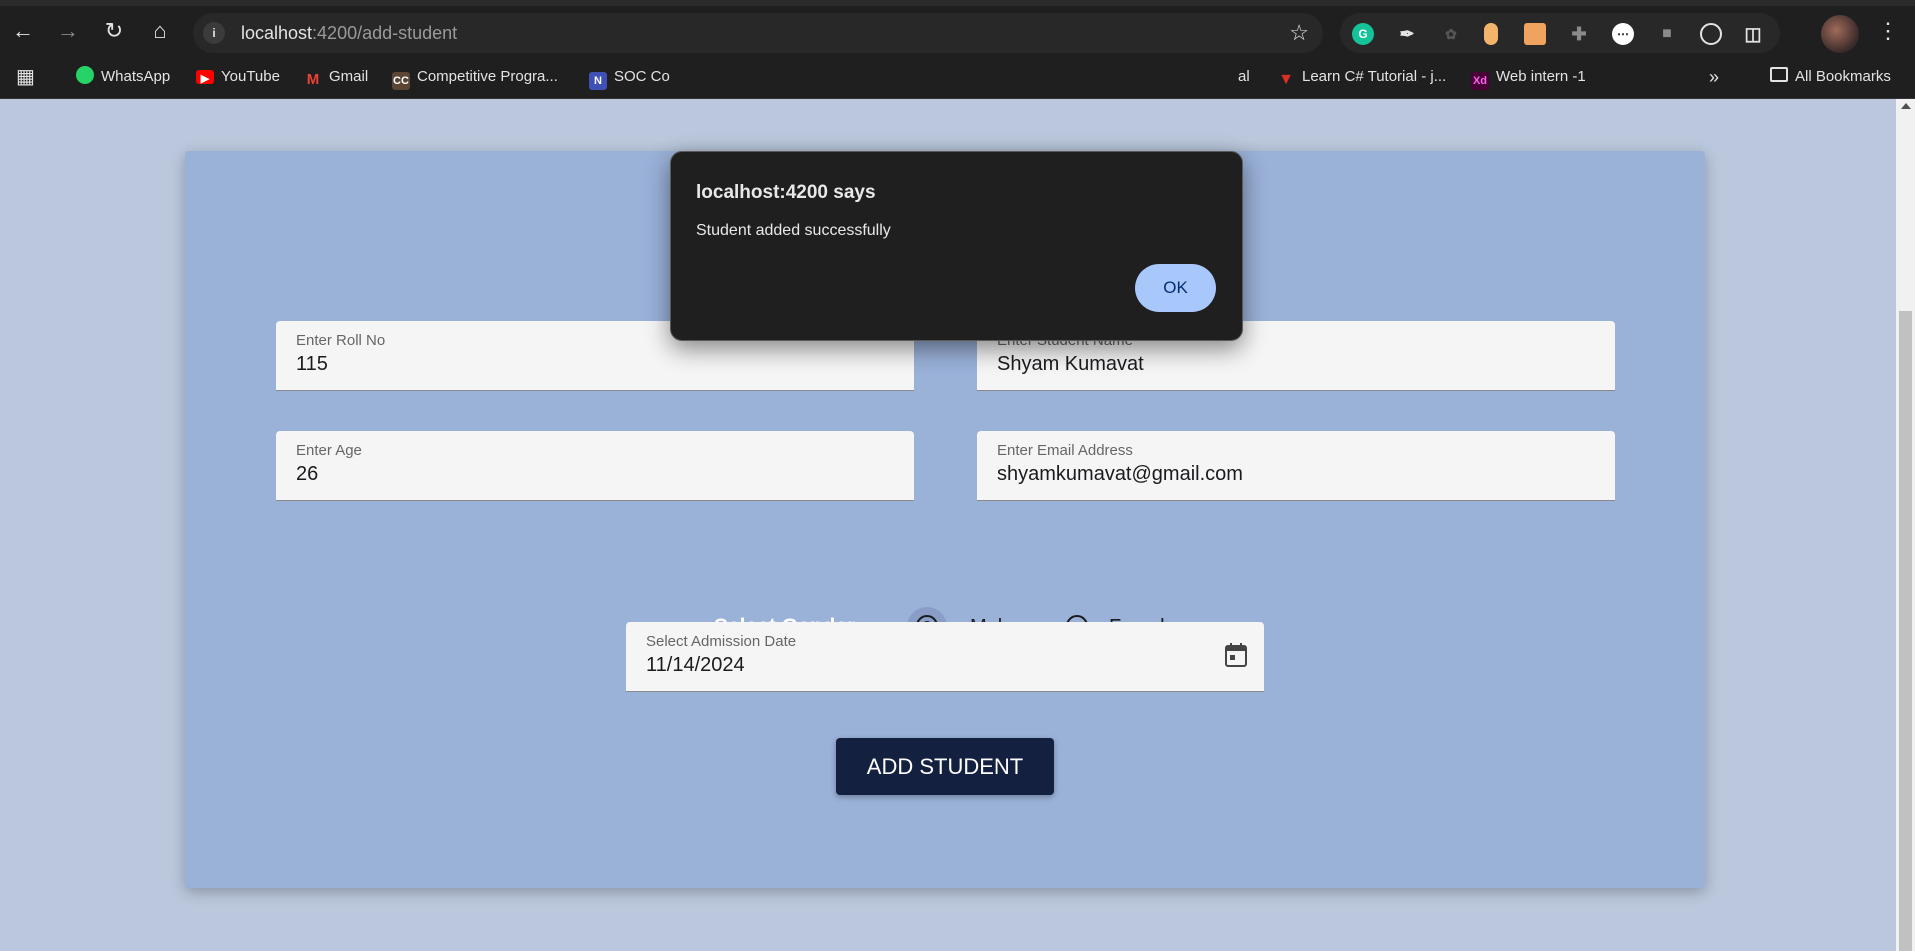 Image resolution: width=1915 pixels, height=951 pixels. I want to click on dialog-message: Student added successfully, so click(793, 230).